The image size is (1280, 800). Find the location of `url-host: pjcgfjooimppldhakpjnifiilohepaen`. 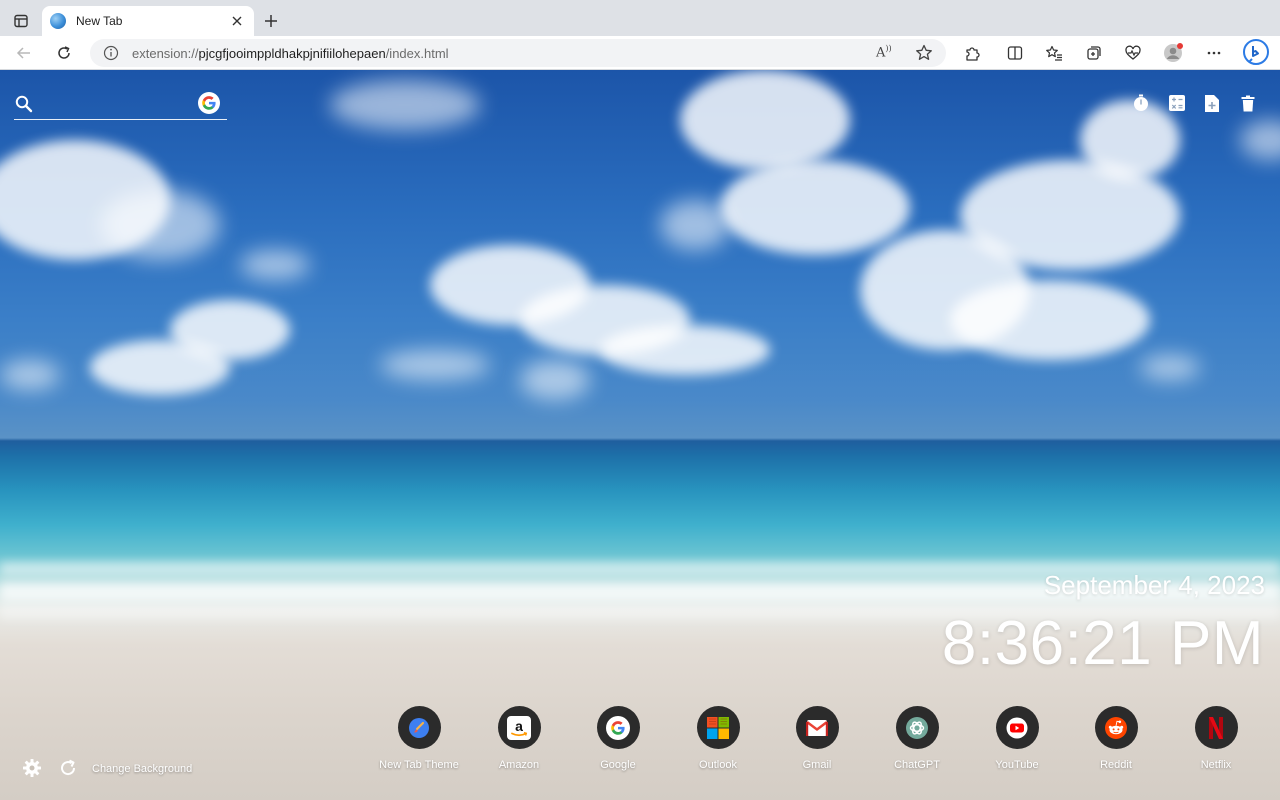

url-host: pjcgfjooimppldhakpjnifiilohepaen is located at coordinates (292, 53).